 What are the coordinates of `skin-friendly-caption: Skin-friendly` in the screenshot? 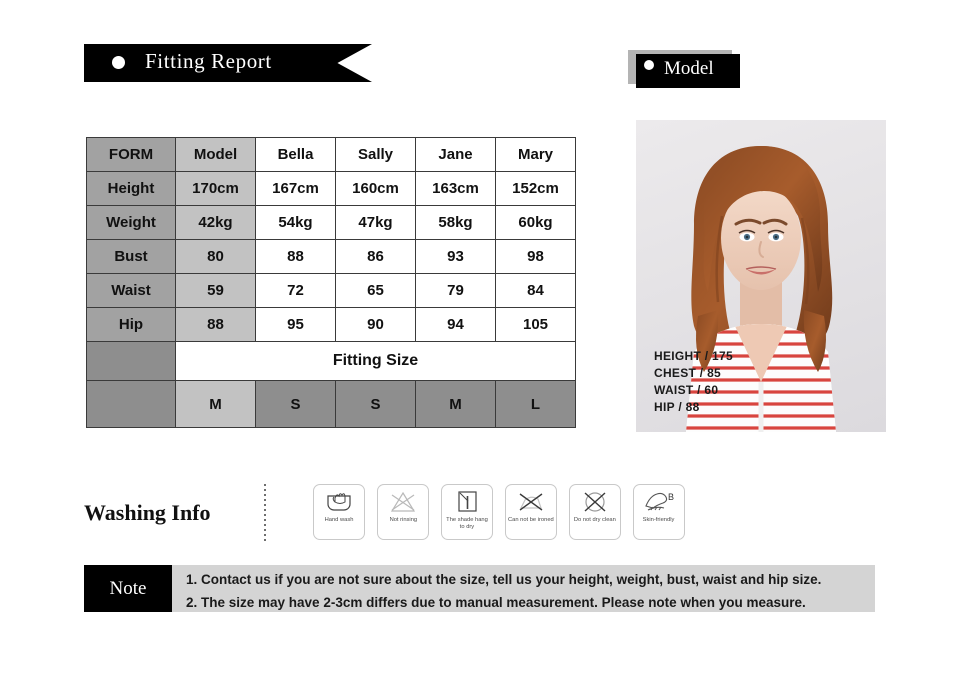 It's located at (659, 520).